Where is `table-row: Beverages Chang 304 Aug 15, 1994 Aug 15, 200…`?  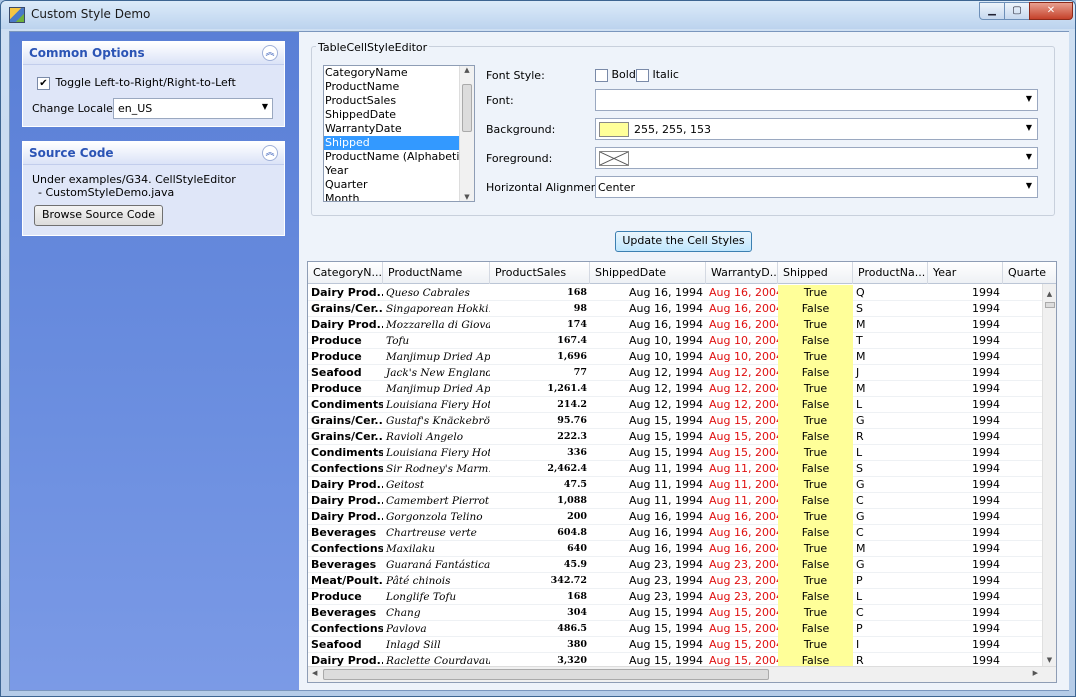
table-row: Beverages Chang 304 Aug 15, 1994 Aug 15, 200… is located at coordinates (676, 613).